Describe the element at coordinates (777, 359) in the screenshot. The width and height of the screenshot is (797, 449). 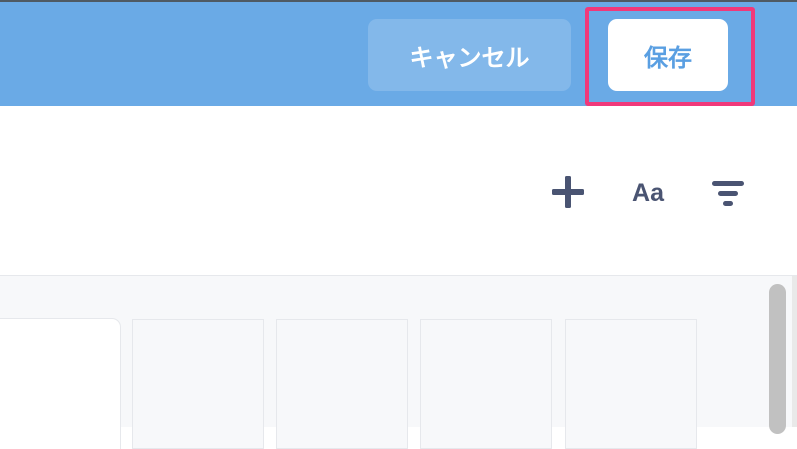
I see `scrollbar-thumb` at that location.